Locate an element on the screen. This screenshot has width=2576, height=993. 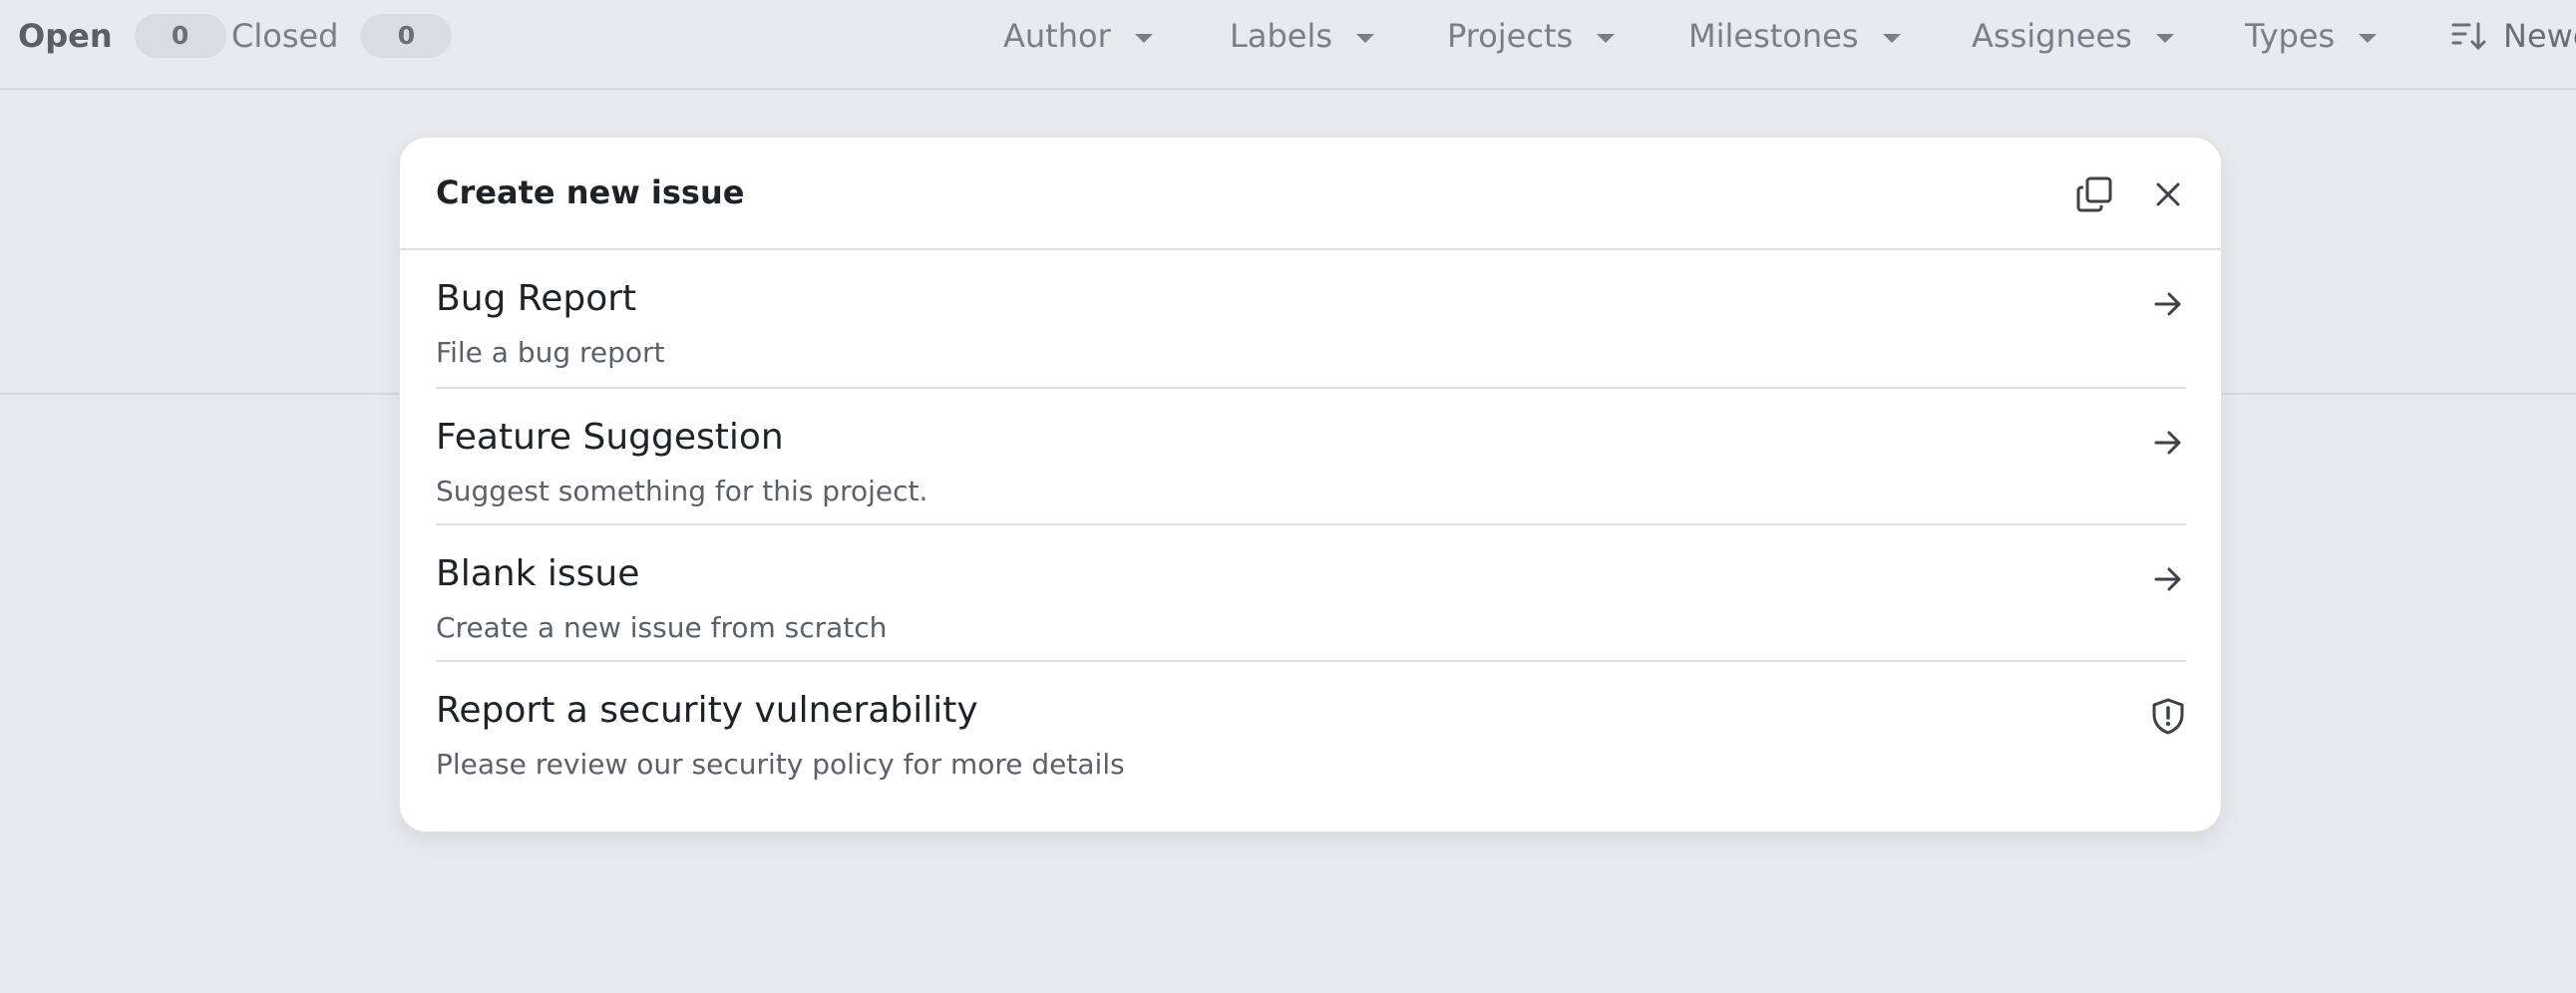
milestones-filter-dropdown: Milestones is located at coordinates (1794, 36).